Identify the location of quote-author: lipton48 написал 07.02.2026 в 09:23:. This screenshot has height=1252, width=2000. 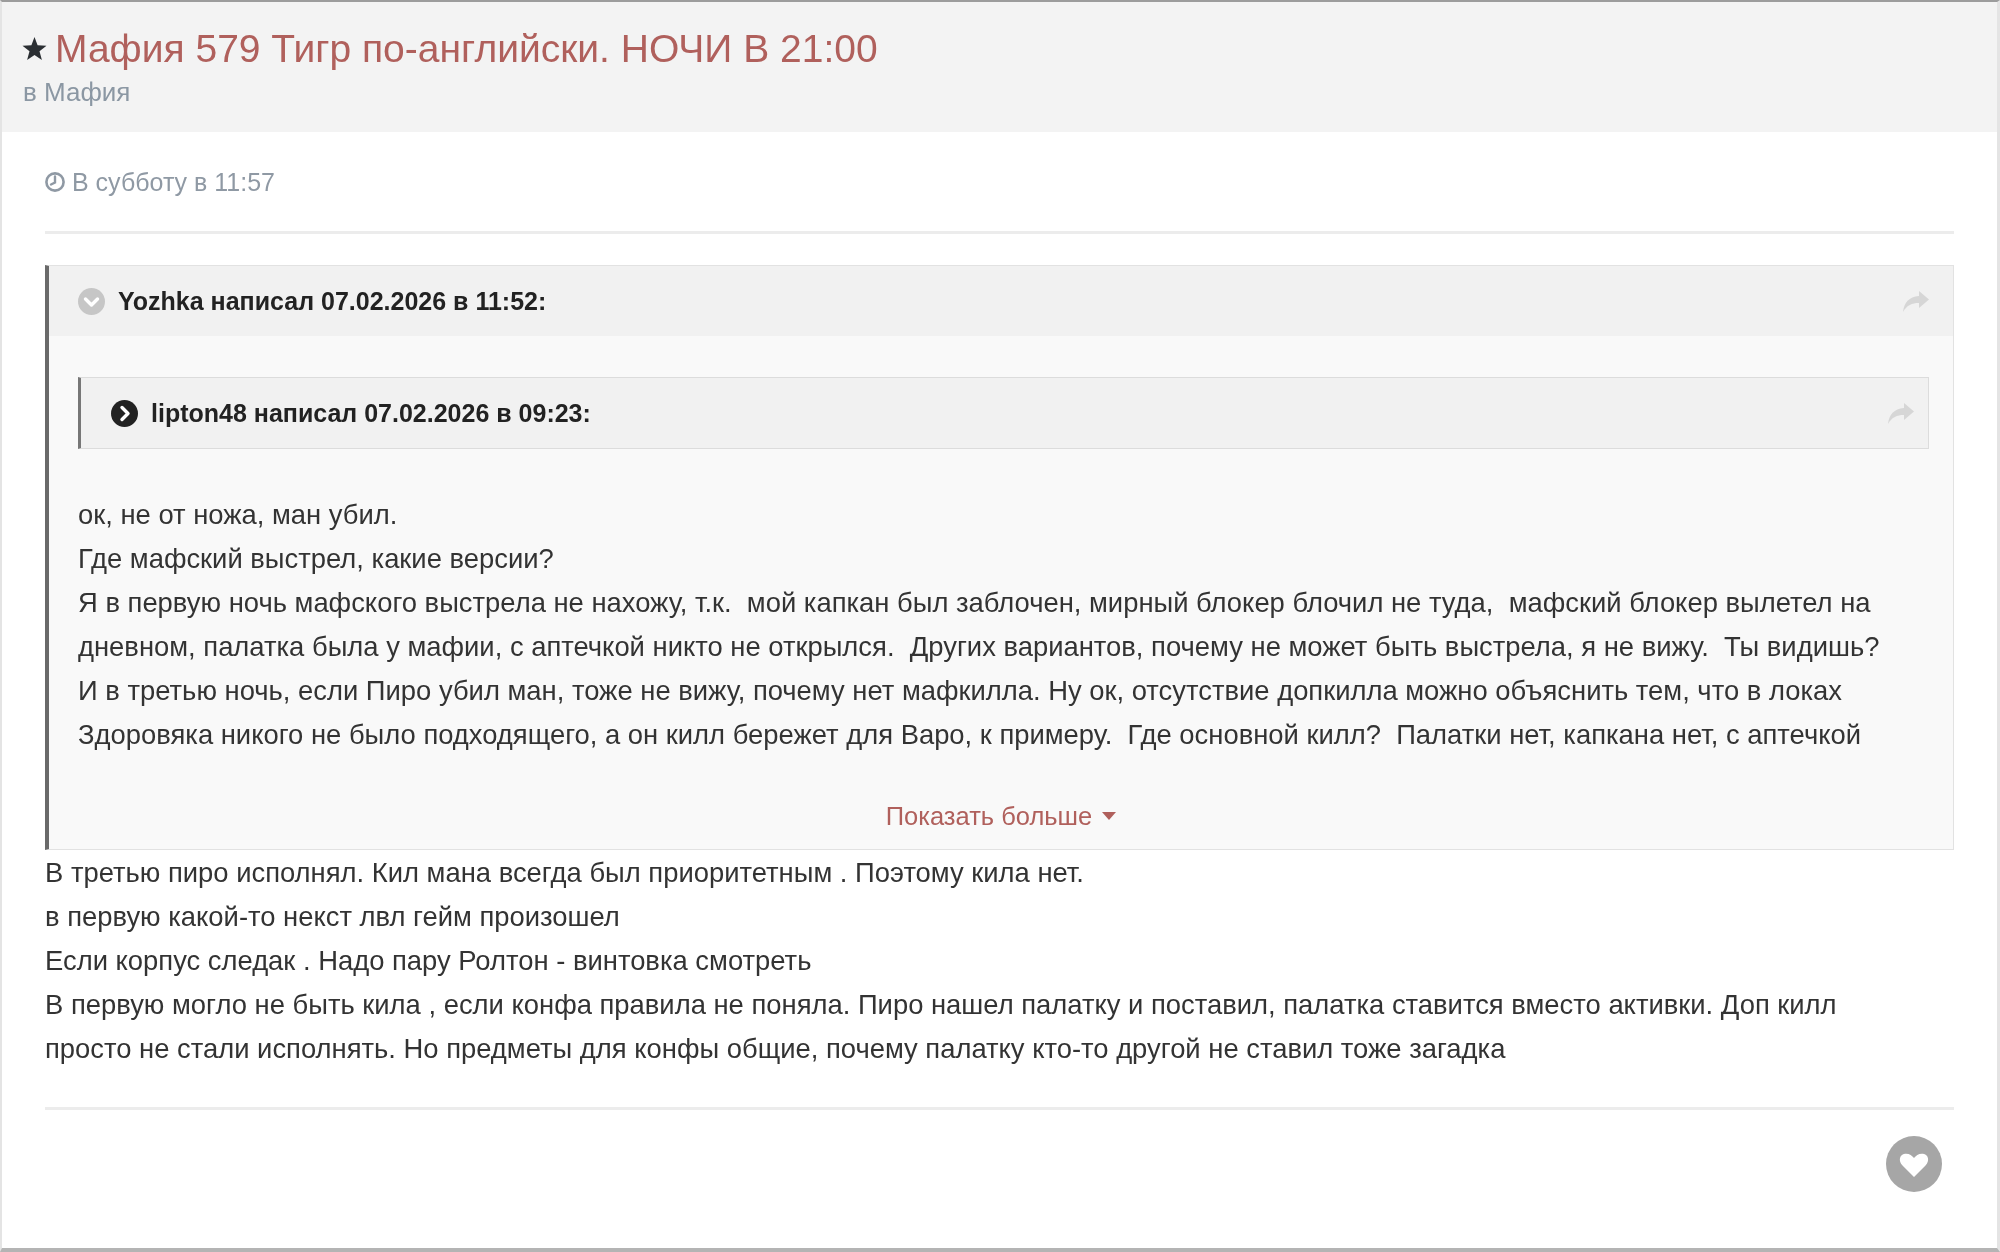
(371, 413).